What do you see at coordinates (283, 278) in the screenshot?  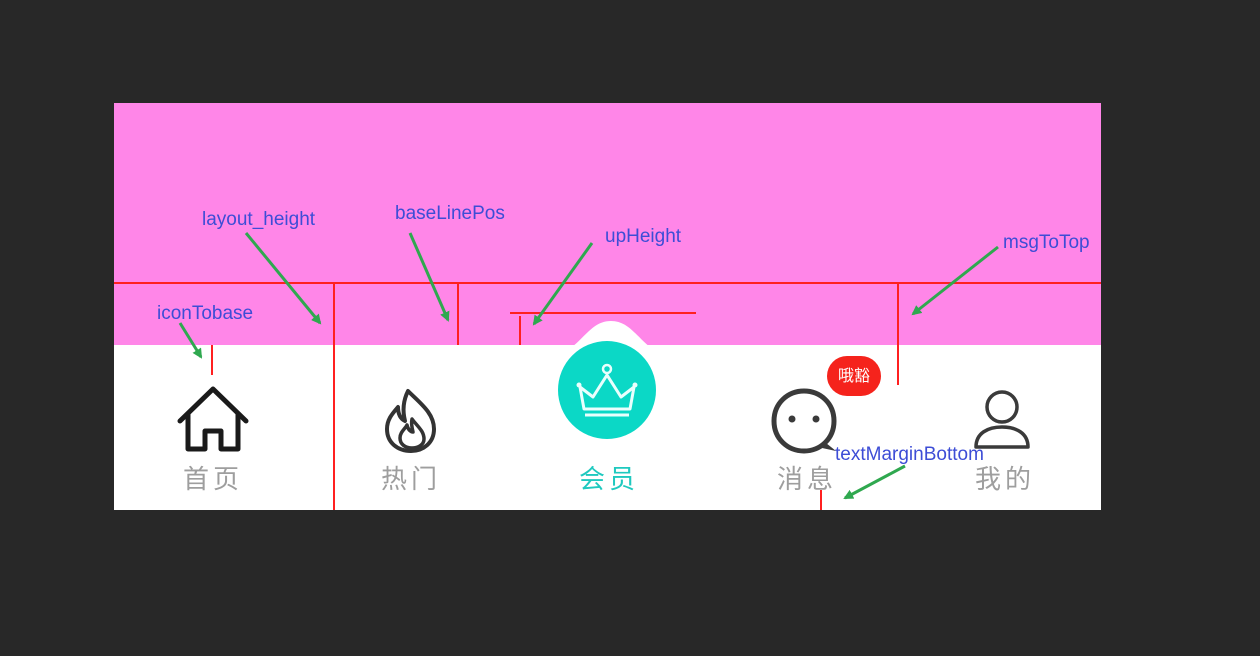 I see `layout-height-arrow` at bounding box center [283, 278].